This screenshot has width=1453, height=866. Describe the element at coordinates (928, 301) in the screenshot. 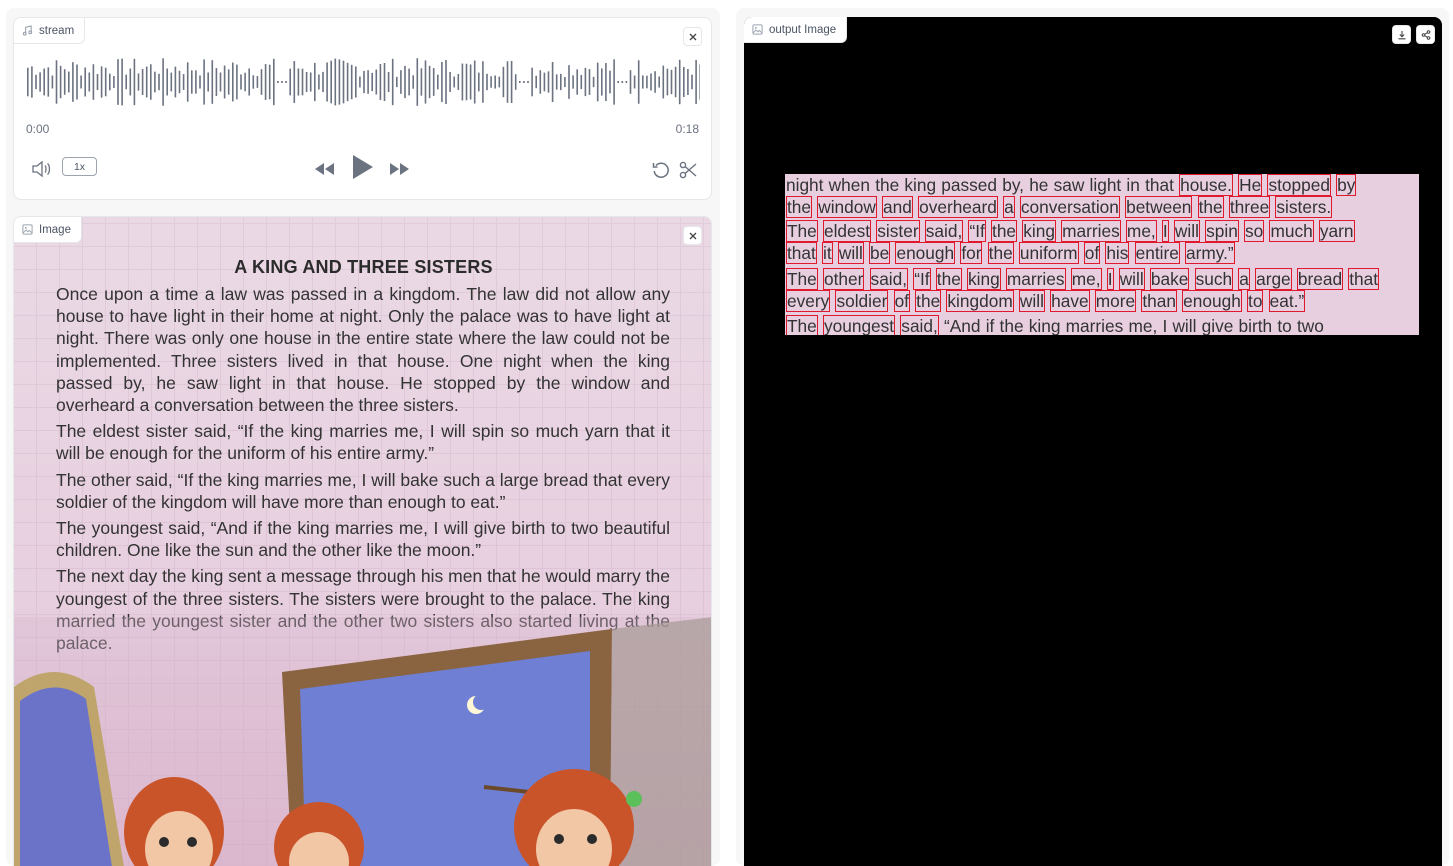

I see `ocr-word-box: the` at that location.